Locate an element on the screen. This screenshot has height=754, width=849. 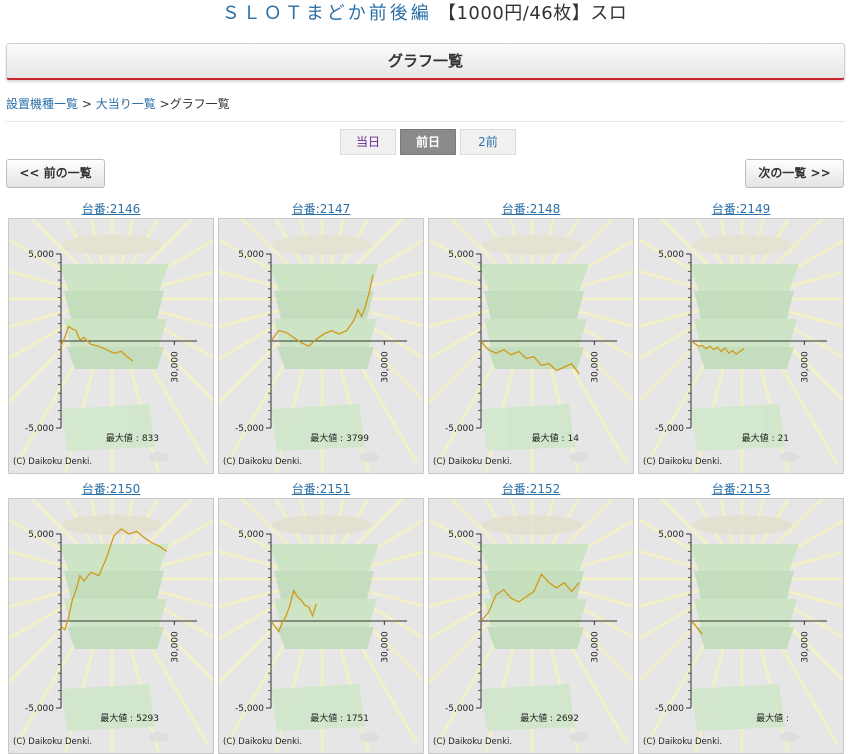
max-value-label: 最大値 :14 is located at coordinates (556, 438).